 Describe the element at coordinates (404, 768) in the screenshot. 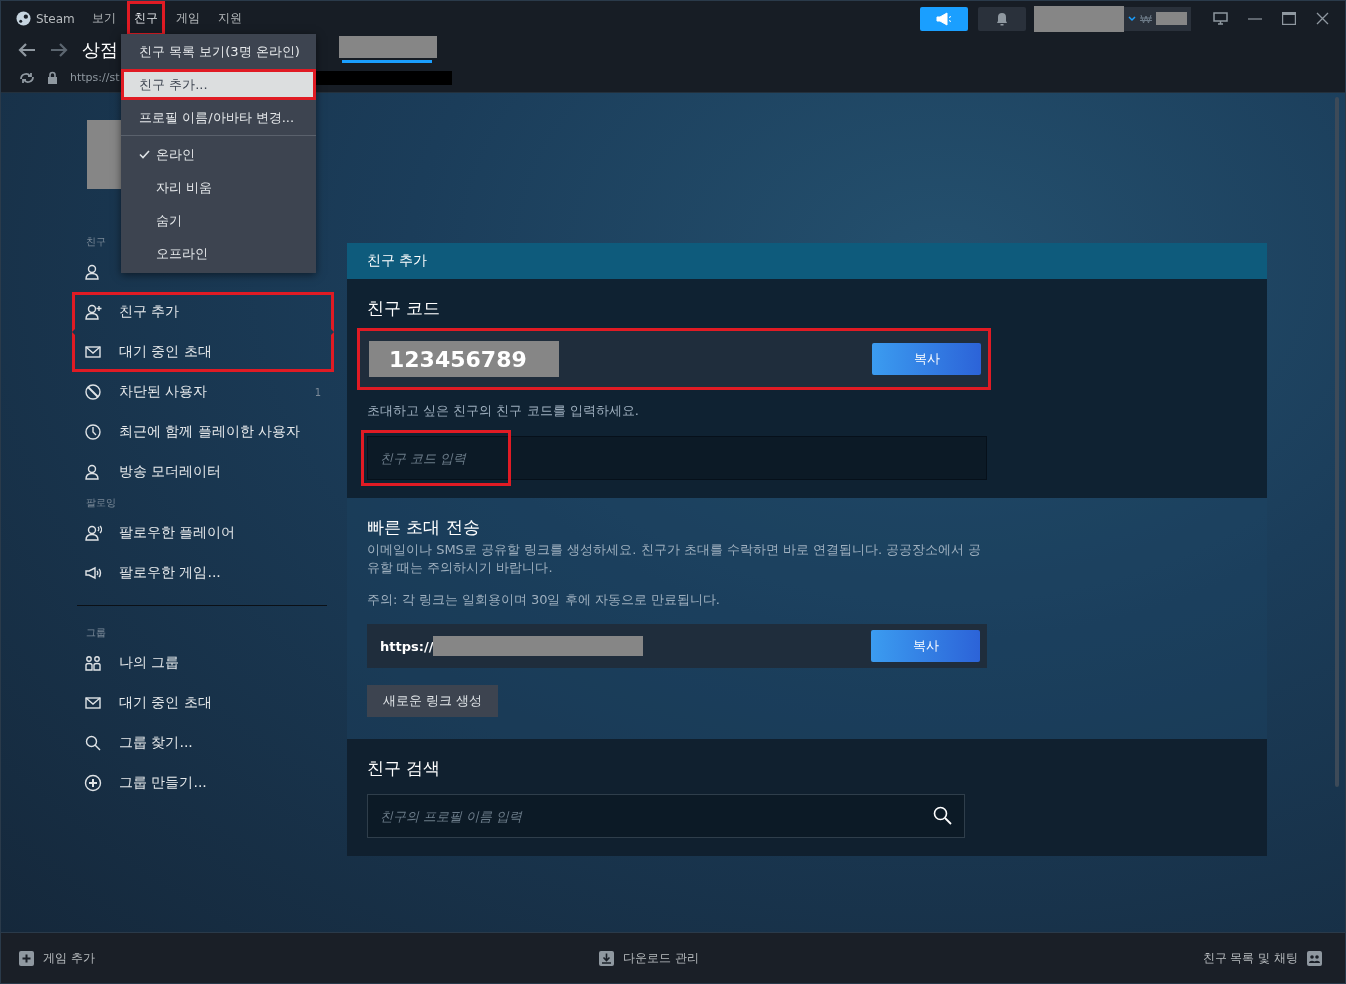

I see `section-title: 친구 검색` at that location.